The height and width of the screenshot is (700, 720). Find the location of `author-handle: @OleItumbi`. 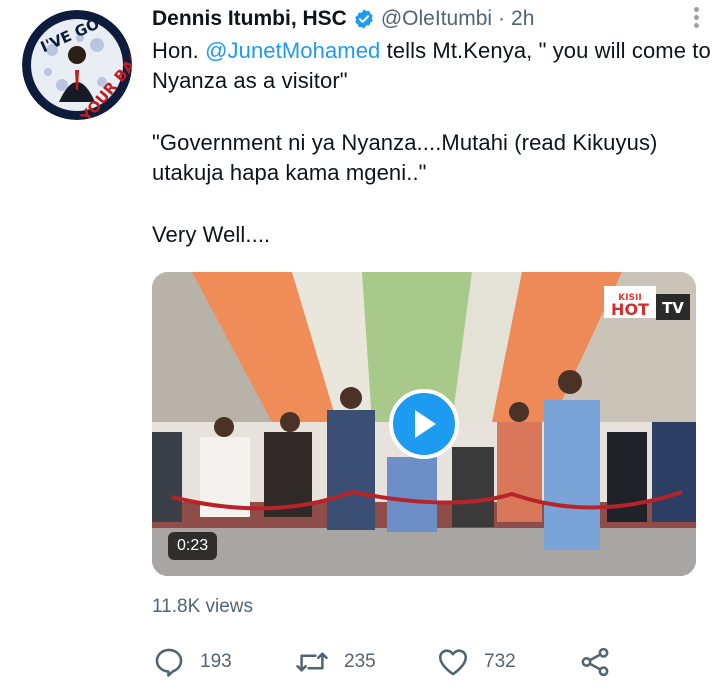

author-handle: @OleItumbi is located at coordinates (436, 19).